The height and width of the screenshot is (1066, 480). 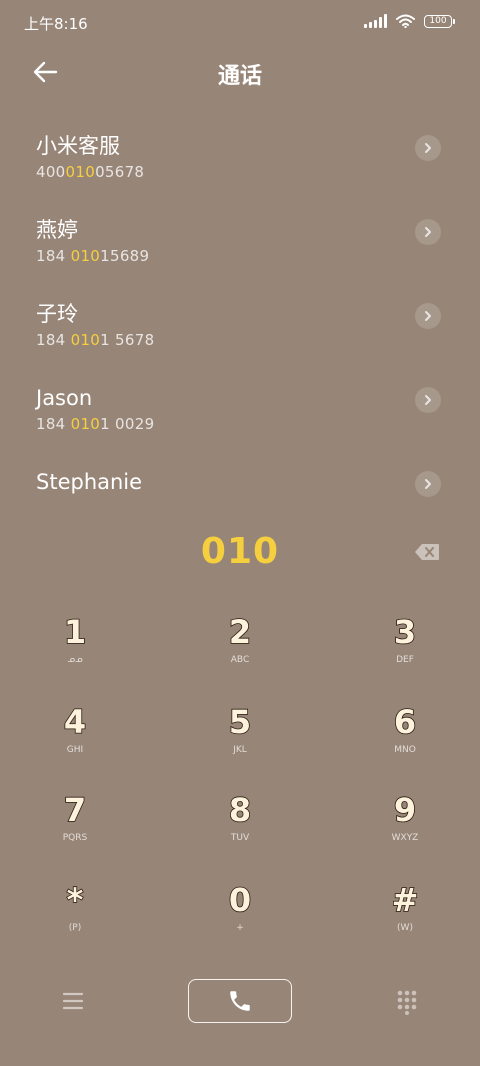 What do you see at coordinates (405, 21) in the screenshot?
I see `wifi-icon` at bounding box center [405, 21].